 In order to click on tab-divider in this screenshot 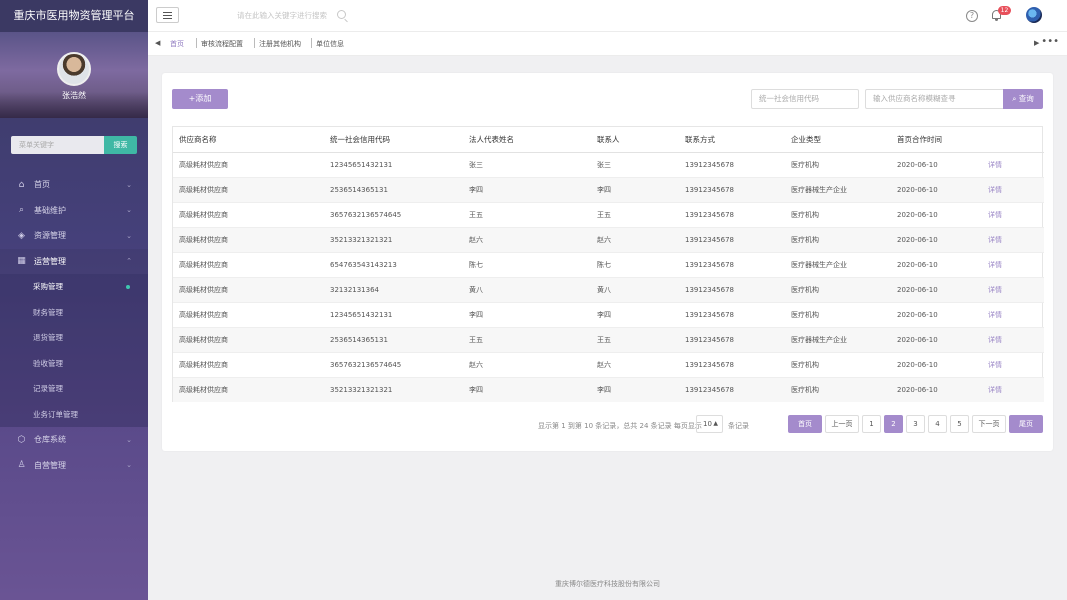, I will do `click(311, 43)`.